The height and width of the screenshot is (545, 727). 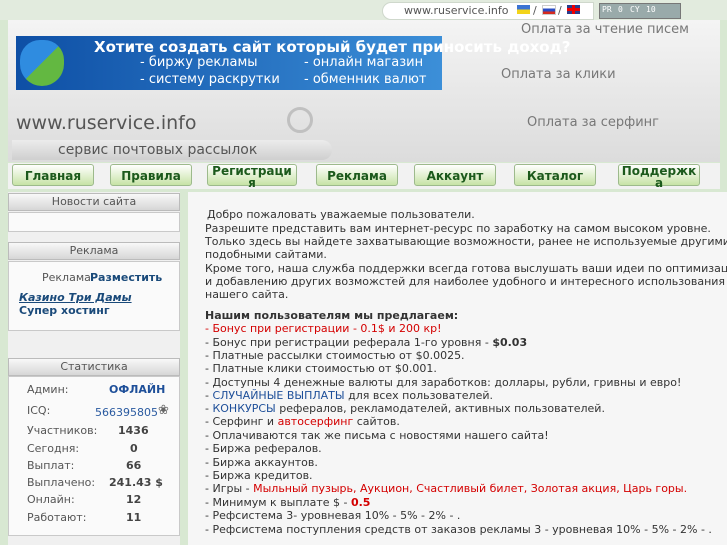 I want to click on russia-flag-icon, so click(x=549, y=10).